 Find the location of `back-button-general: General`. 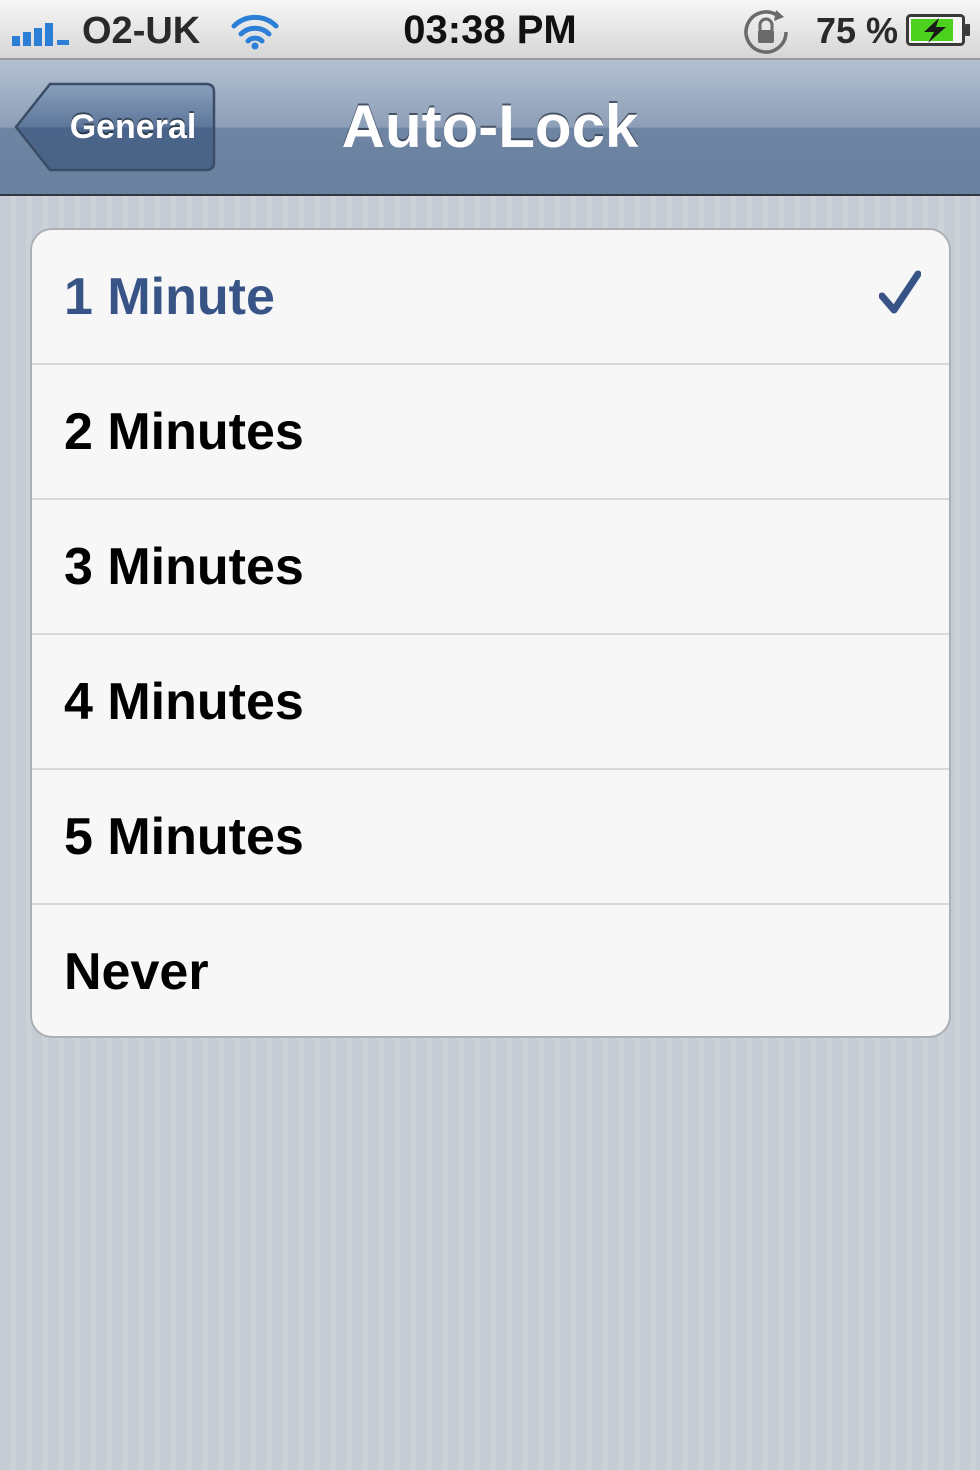

back-button-general: General is located at coordinates (115, 127).